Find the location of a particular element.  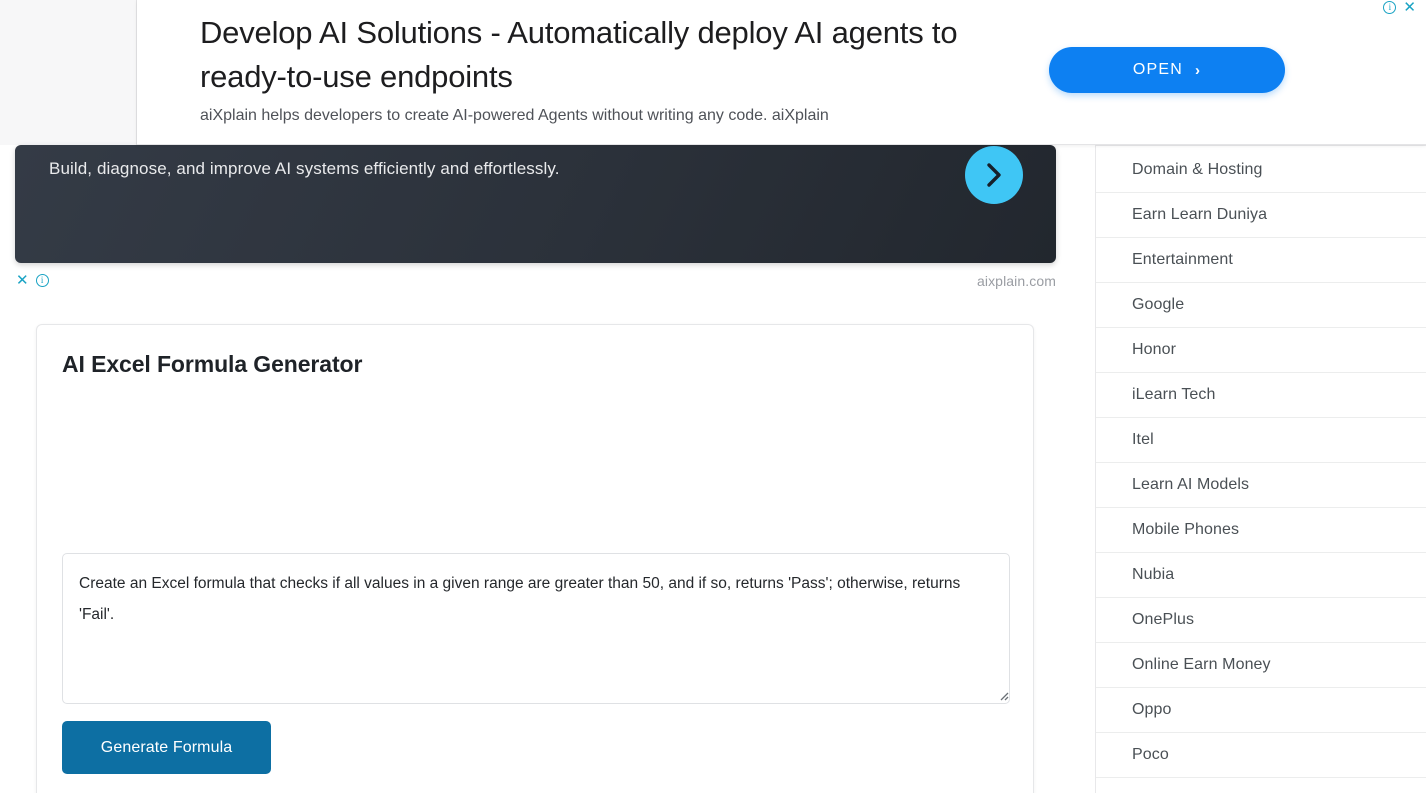

sidebar-item: Poco is located at coordinates (1261, 755).